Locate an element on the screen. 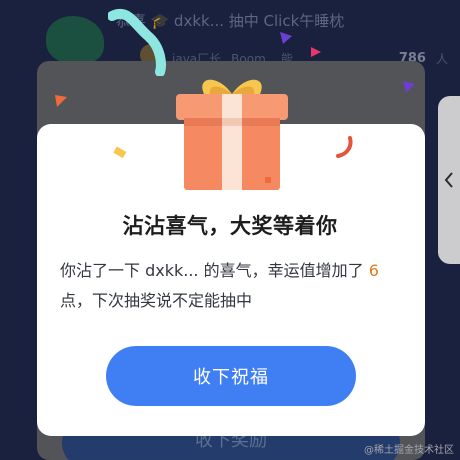 The image size is (460, 460). description-prefix: 你沾了一下 dxkk... 的喜气，幸运值增加了 is located at coordinates (214, 270).